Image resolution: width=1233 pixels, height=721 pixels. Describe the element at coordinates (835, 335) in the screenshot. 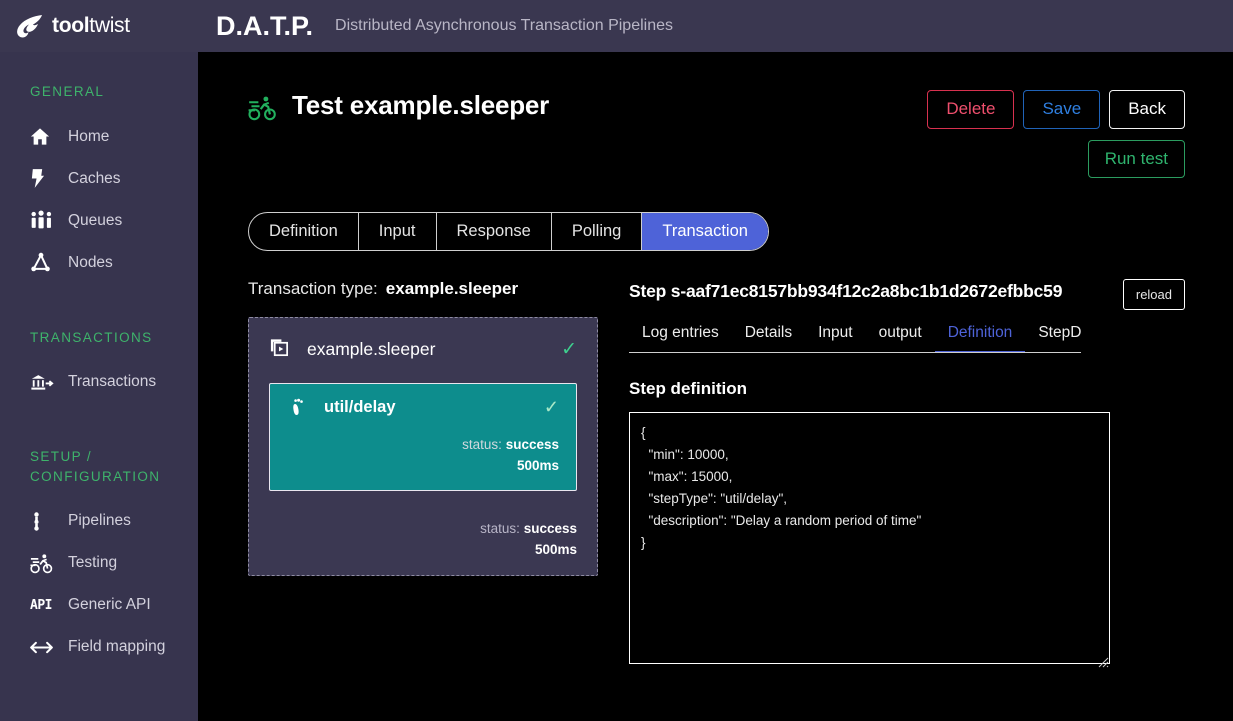

I see `step-tab-input: Input` at that location.